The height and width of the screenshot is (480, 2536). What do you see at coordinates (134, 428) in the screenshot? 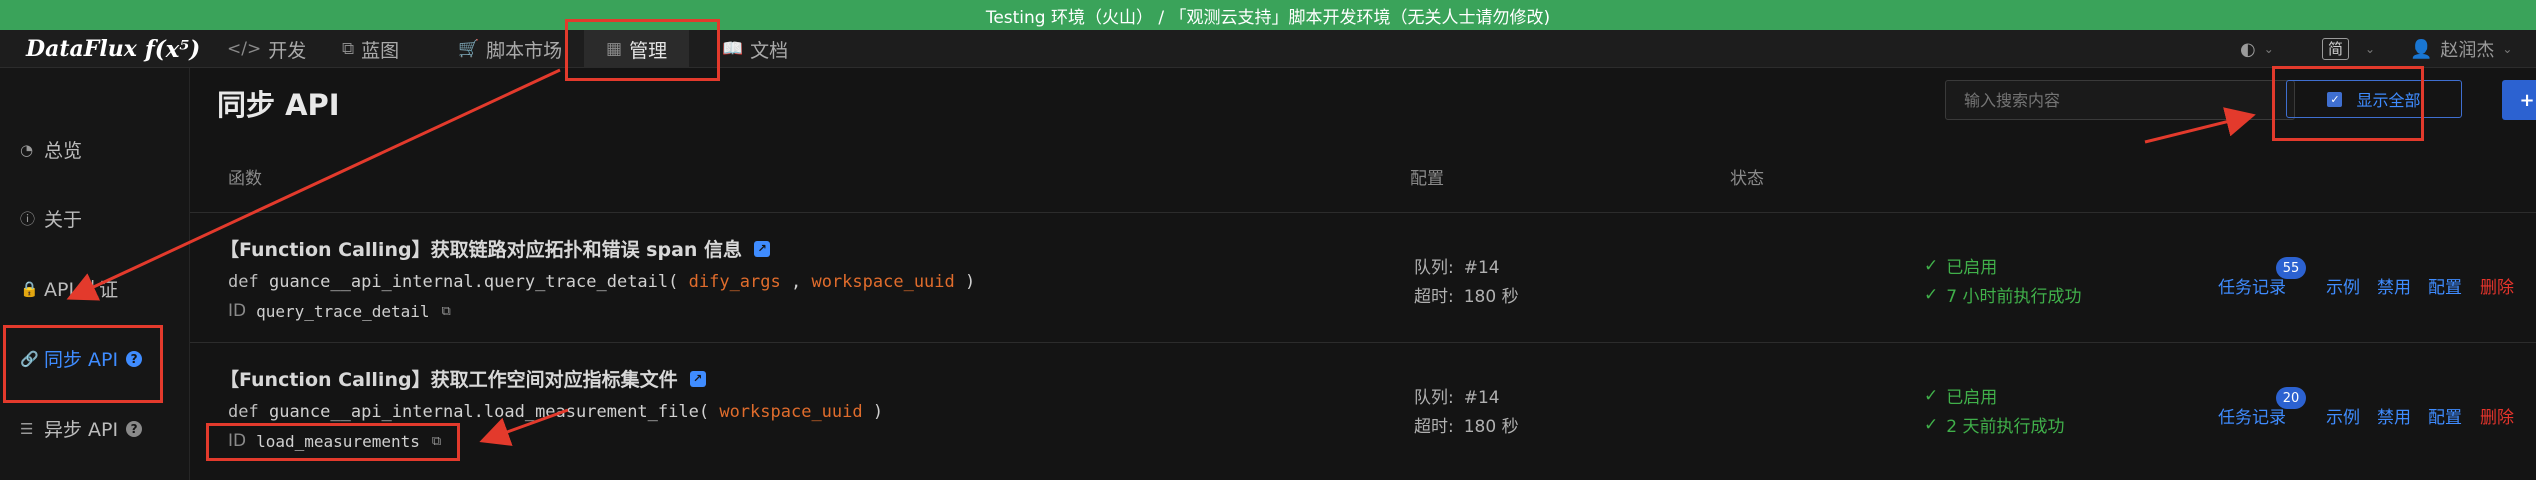
I see `help-icon: ?` at bounding box center [134, 428].